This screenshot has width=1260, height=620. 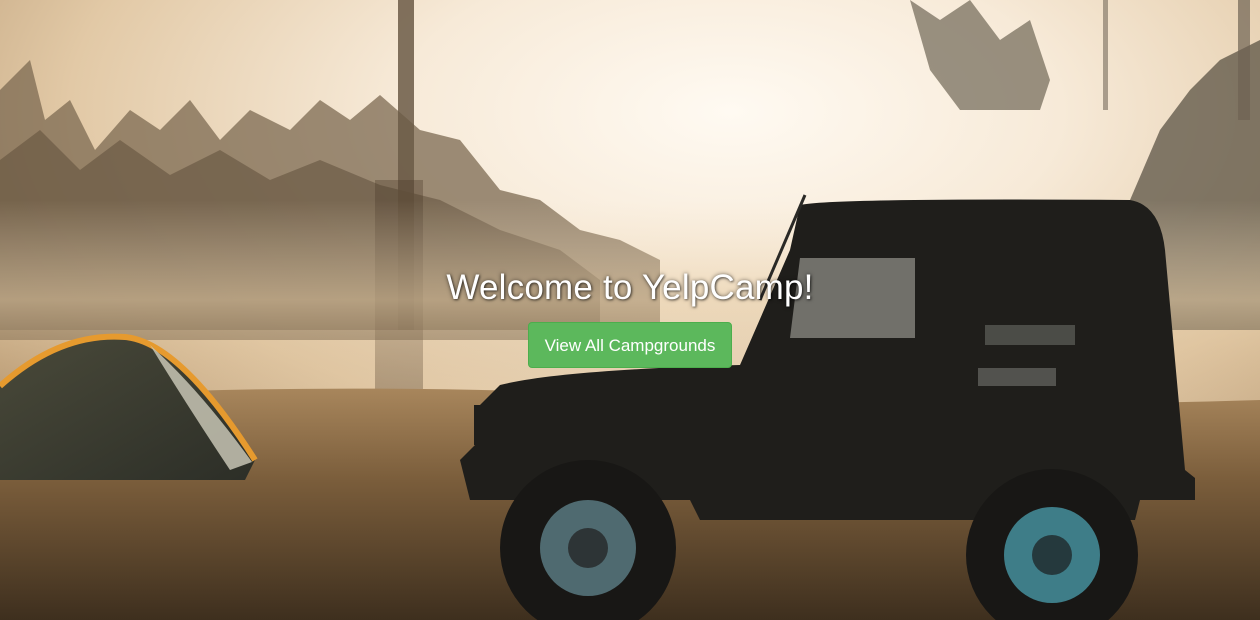 What do you see at coordinates (630, 345) in the screenshot?
I see `view-all-campgrounds-button: View All Campgrounds` at bounding box center [630, 345].